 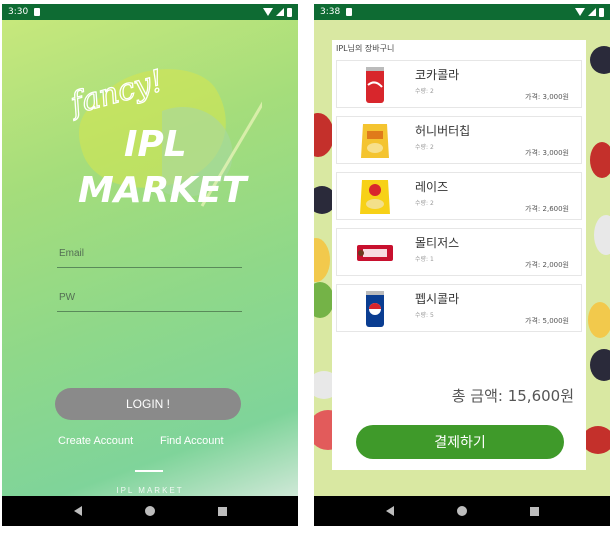 I want to click on honey-butter-chip-bag-icon, so click(x=375, y=141).